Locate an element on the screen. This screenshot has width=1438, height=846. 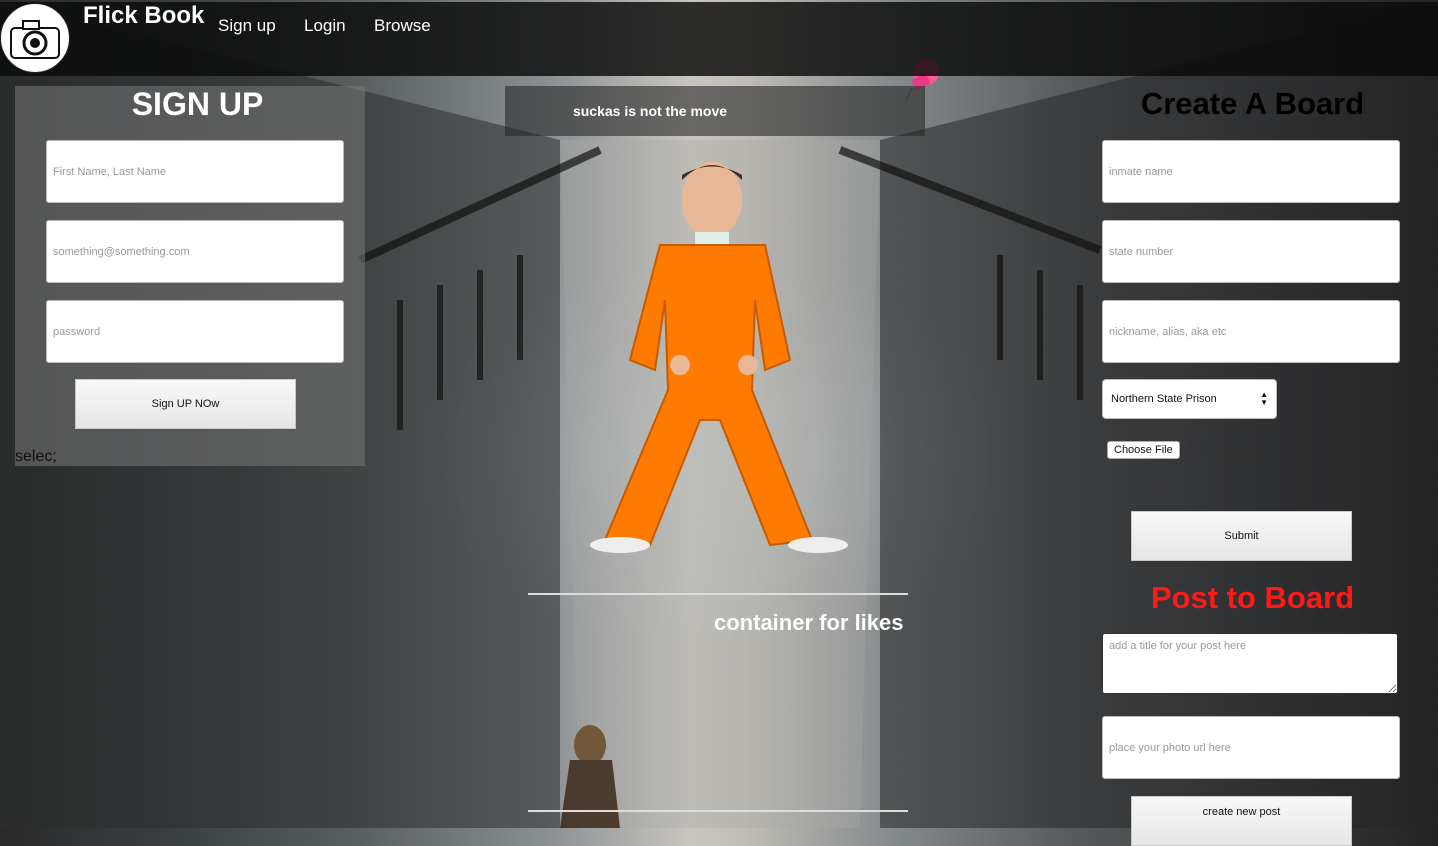
nickname-input is located at coordinates (1251, 331).